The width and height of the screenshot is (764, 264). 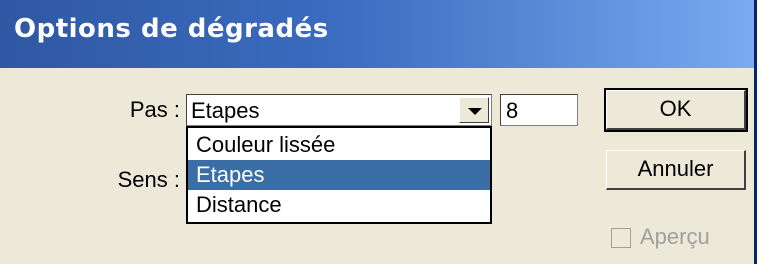 I want to click on pas-select-value: Etapes, so click(x=225, y=110).